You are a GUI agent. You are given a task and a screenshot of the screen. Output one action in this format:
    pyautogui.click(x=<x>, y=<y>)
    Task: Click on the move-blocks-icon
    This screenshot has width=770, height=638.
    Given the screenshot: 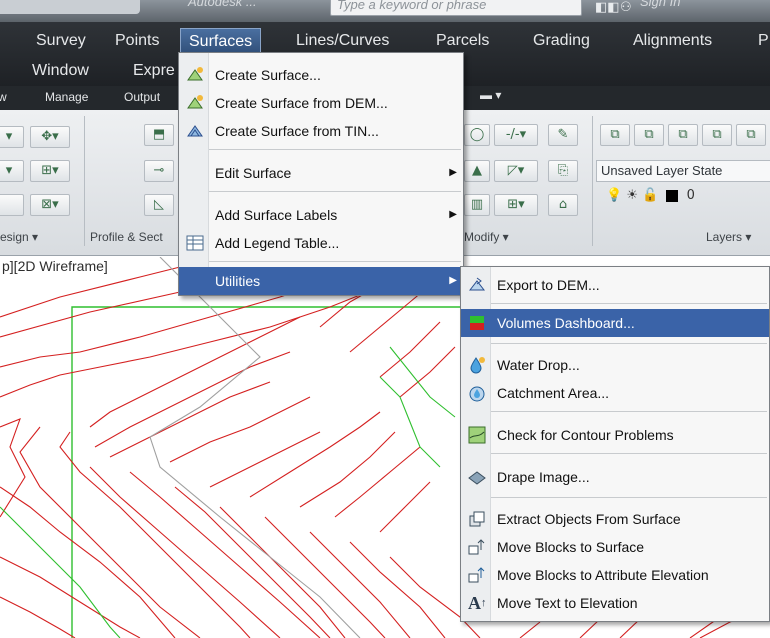 What is the action you would take?
    pyautogui.click(x=476, y=547)
    